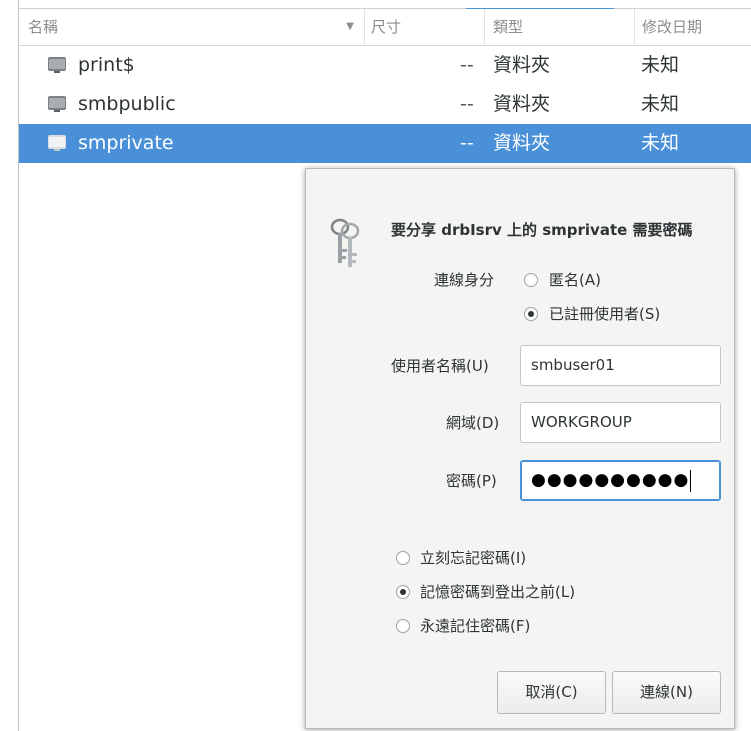  Describe the element at coordinates (473, 423) in the screenshot. I see `domain-label: 網域(D)` at that location.